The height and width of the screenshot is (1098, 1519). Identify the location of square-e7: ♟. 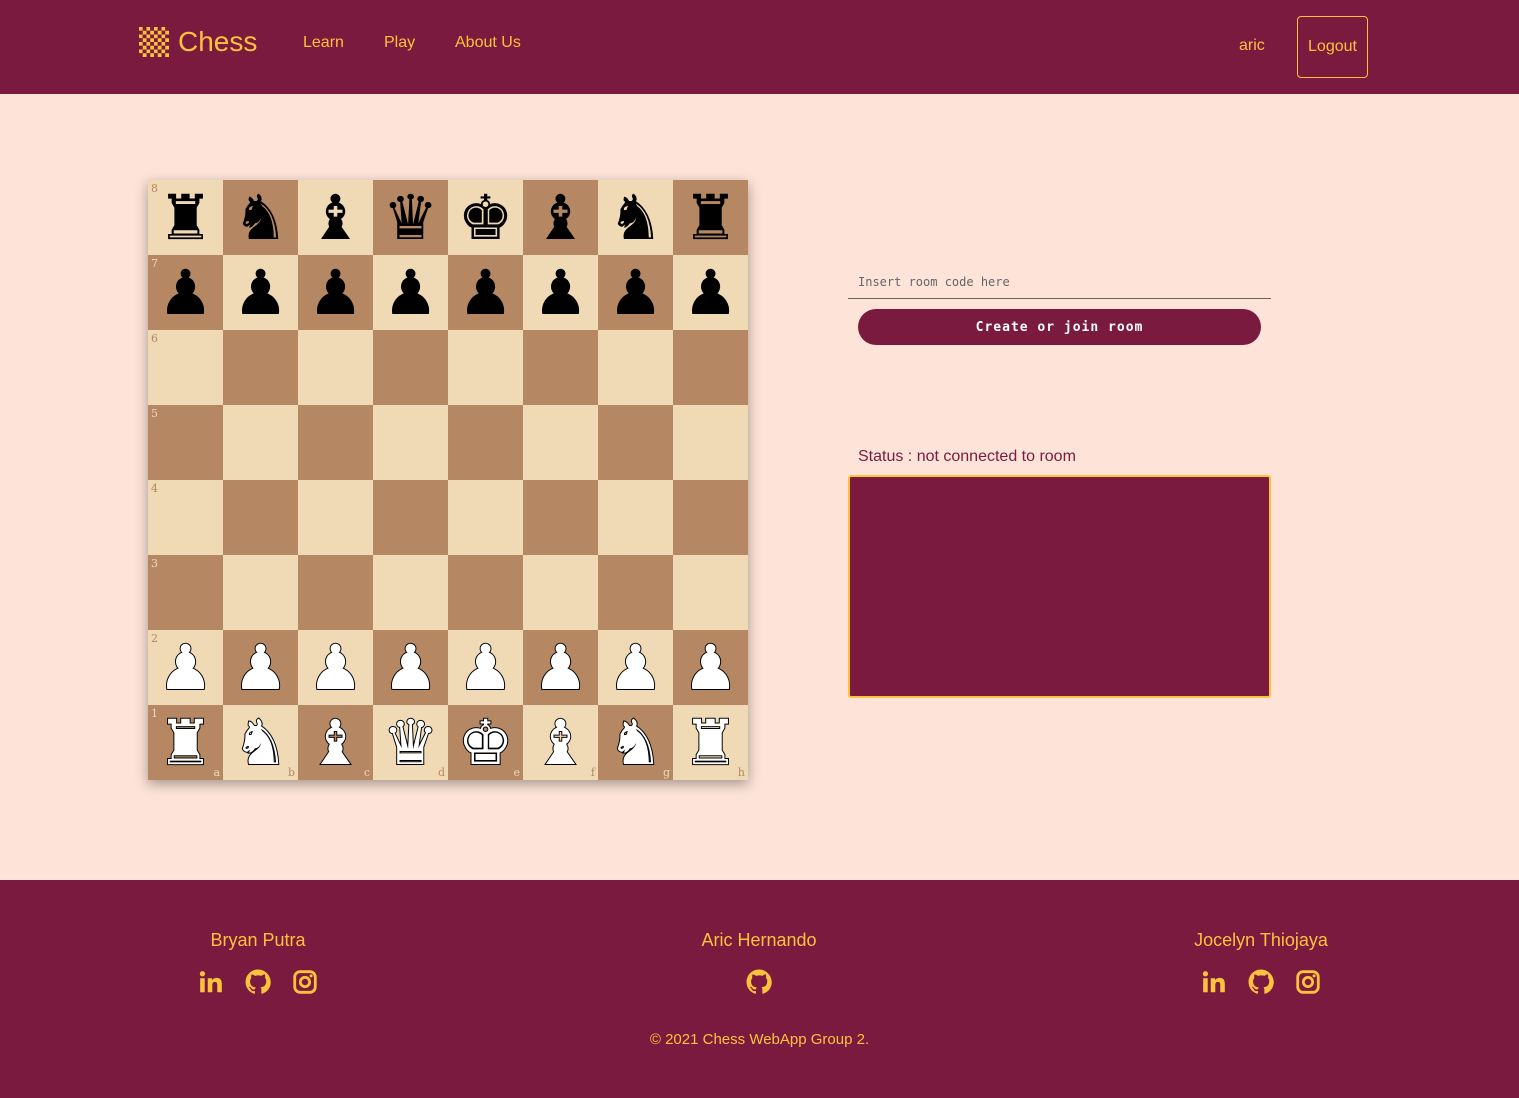
(485, 292).